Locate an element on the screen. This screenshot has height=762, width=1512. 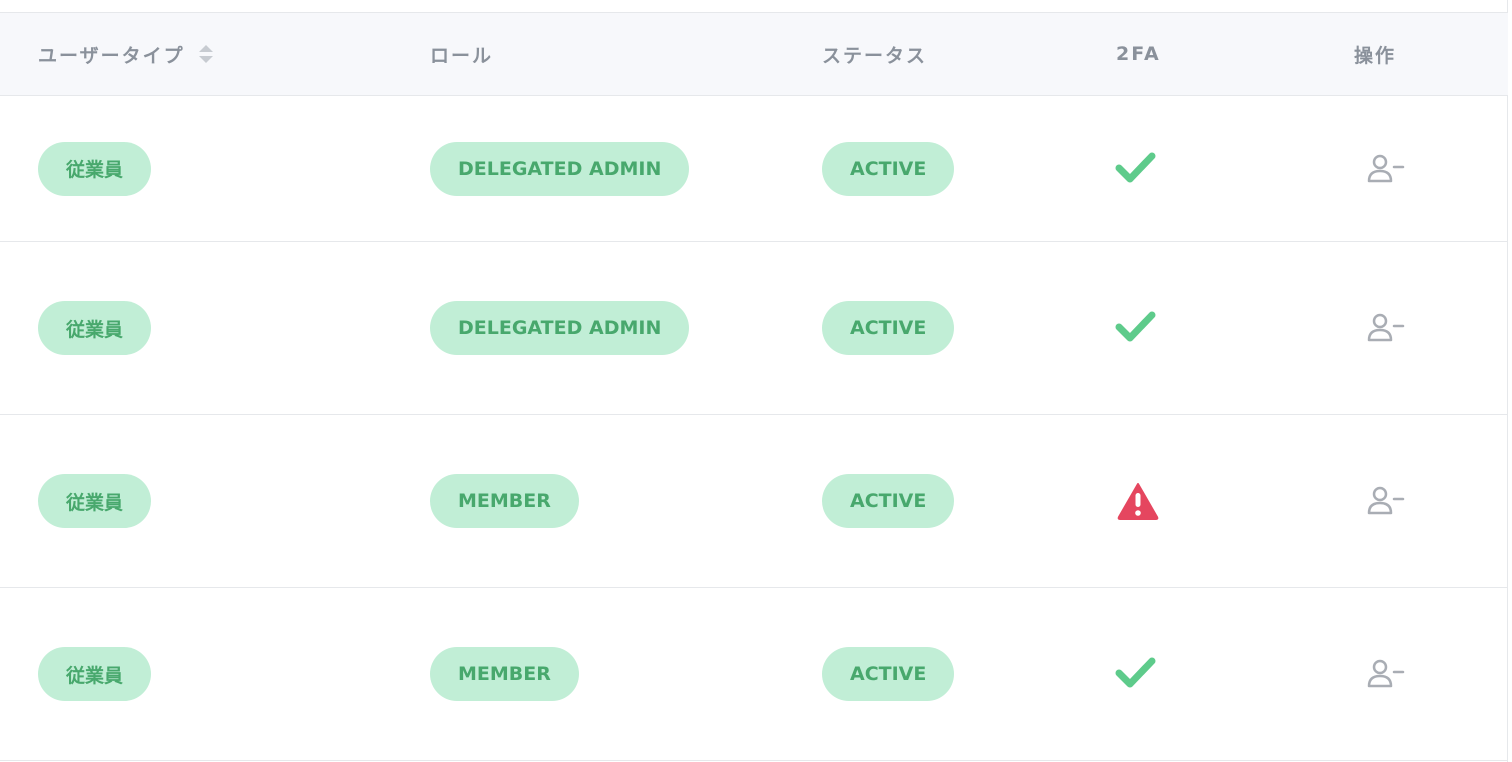
column-header-role: ロール is located at coordinates (461, 54).